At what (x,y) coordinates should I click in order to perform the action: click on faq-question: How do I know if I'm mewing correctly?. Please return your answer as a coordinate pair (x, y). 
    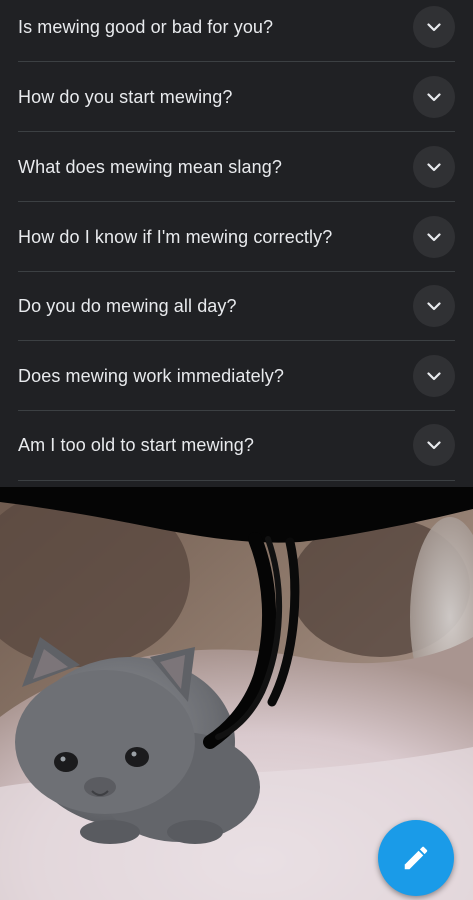
    Looking at the image, I should click on (175, 236).